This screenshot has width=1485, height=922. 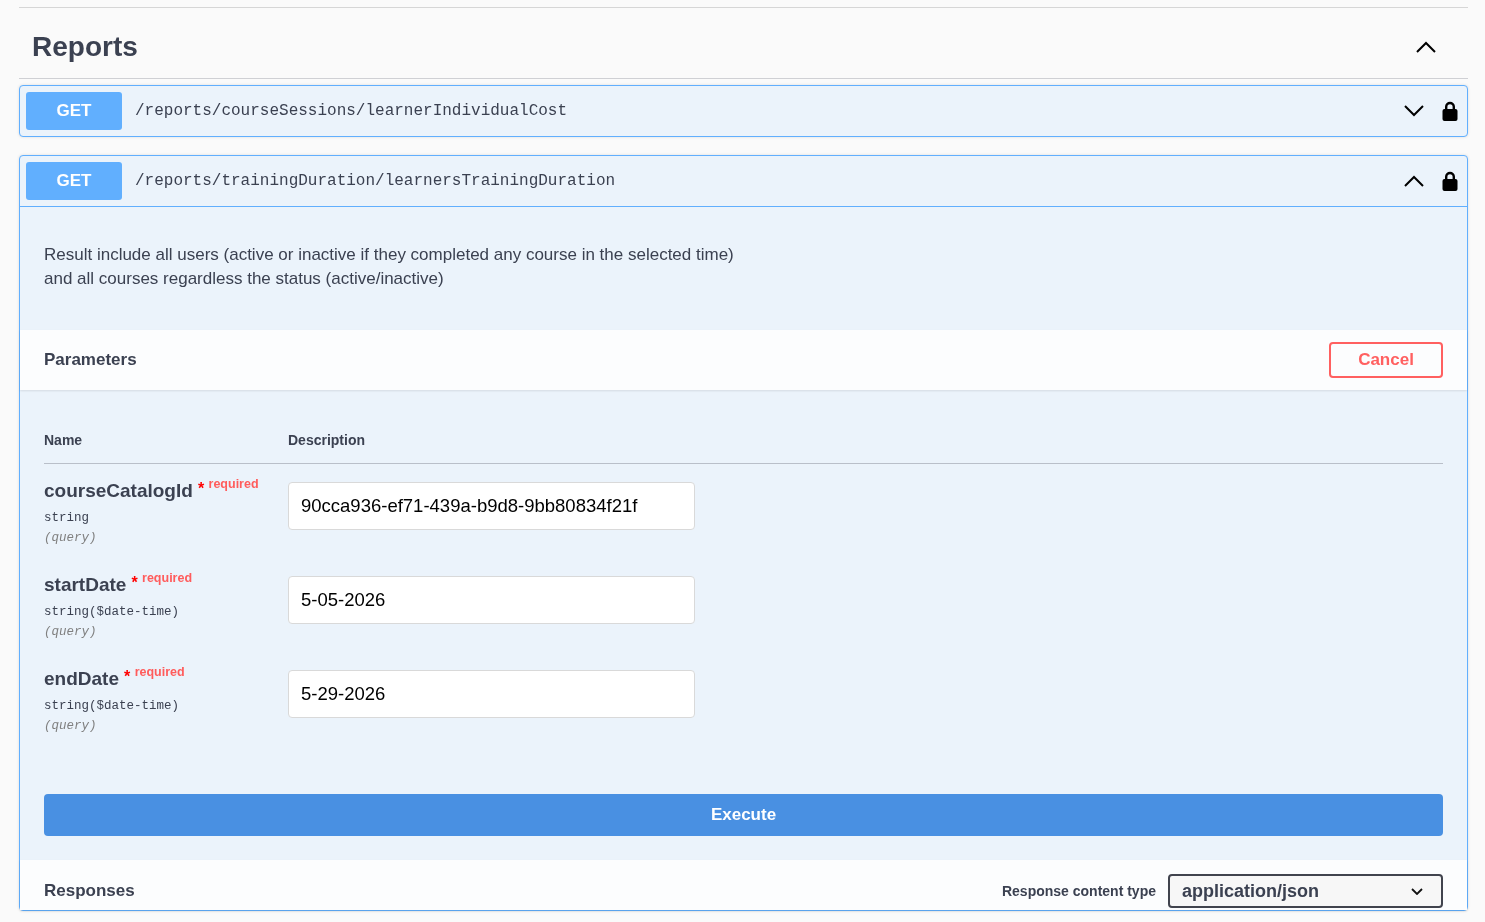 I want to click on responses-title: Responses, so click(x=89, y=891).